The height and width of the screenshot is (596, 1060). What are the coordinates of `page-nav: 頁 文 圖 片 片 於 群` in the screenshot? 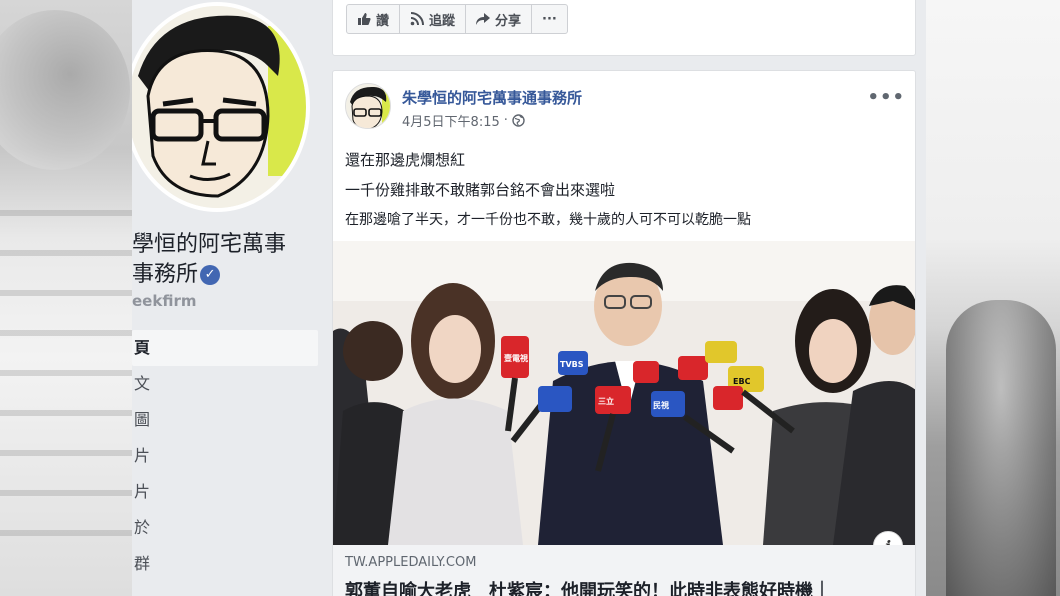 It's located at (225, 456).